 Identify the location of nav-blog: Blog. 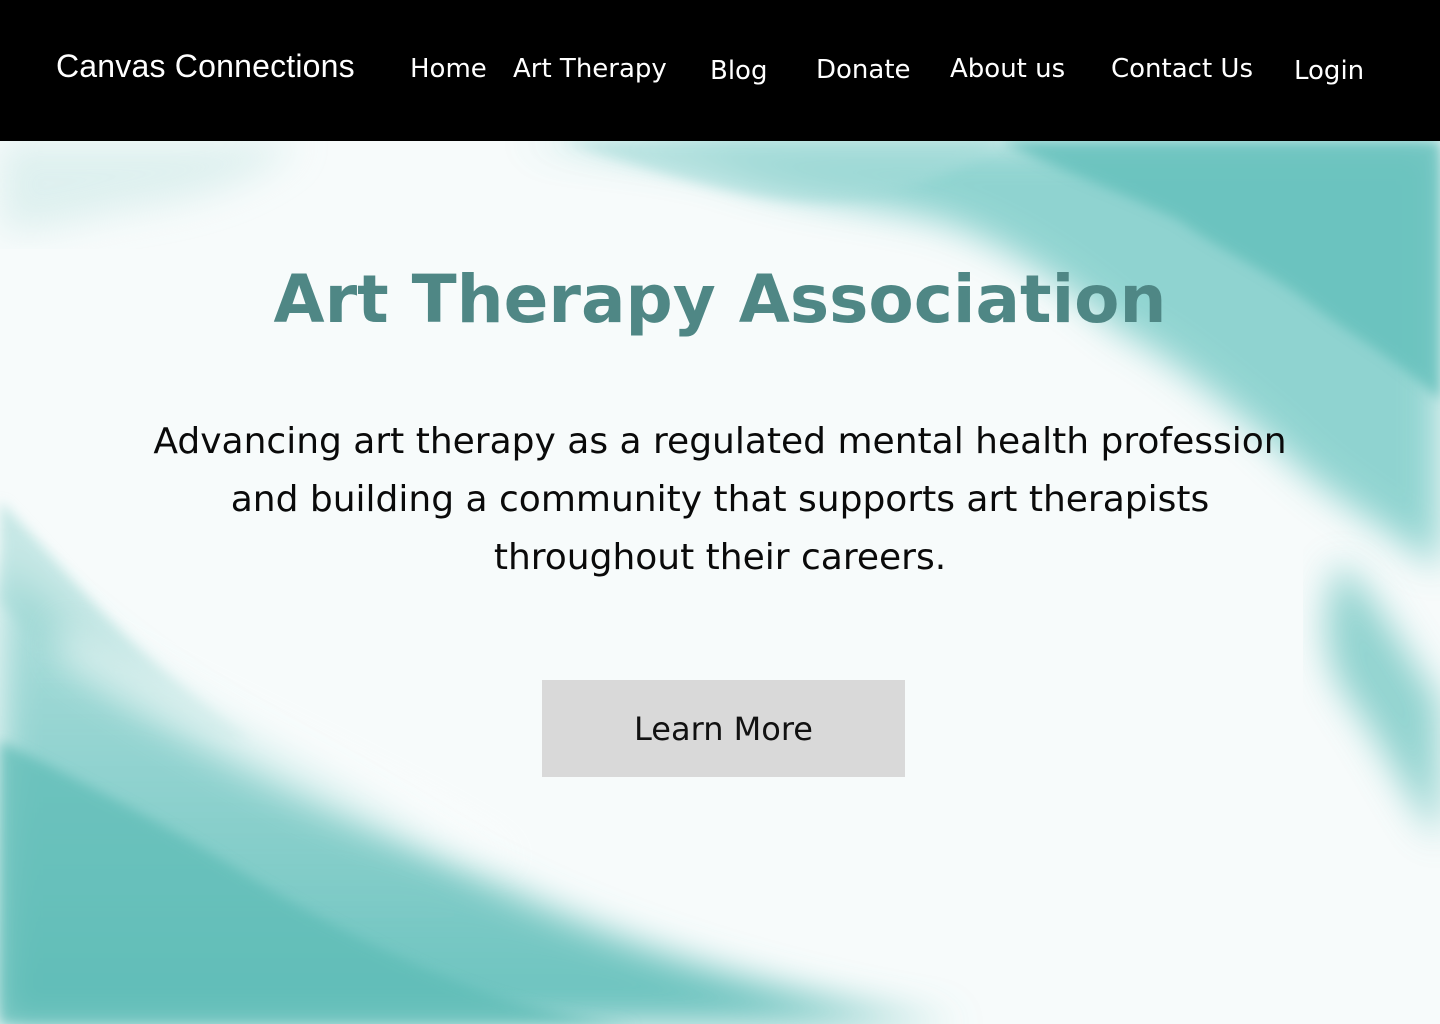
(738, 71).